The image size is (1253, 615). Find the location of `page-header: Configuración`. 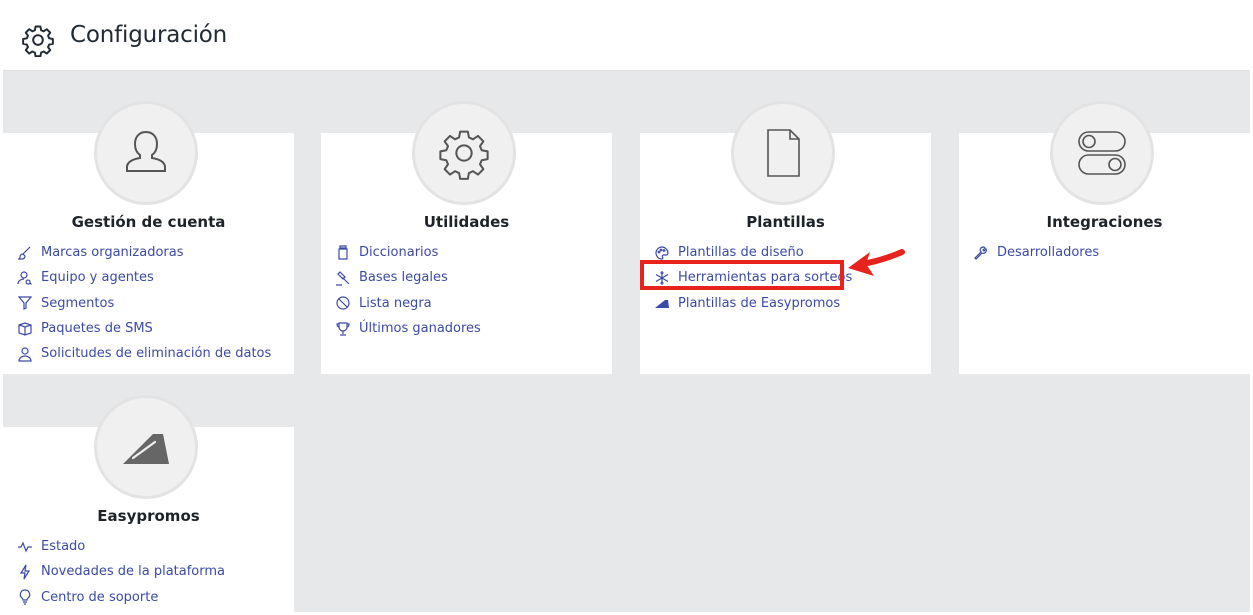

page-header: Configuración is located at coordinates (626, 37).